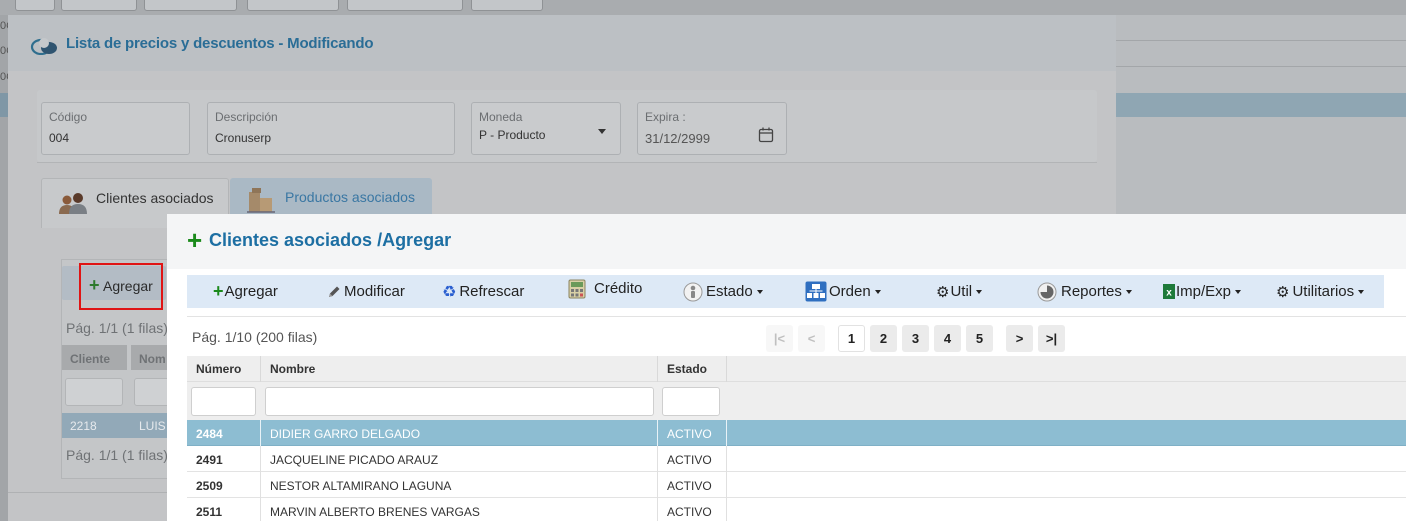  I want to click on inner-table-row: 2218 LUIS, so click(117, 425).